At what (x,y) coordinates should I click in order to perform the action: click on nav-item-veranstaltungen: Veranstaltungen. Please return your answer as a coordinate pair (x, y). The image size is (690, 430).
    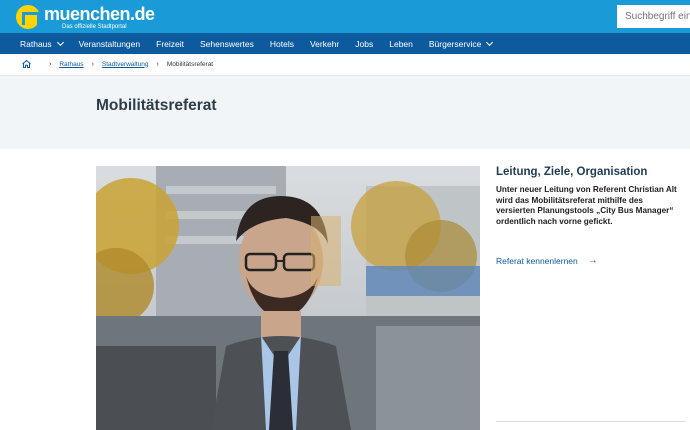
    Looking at the image, I should click on (109, 44).